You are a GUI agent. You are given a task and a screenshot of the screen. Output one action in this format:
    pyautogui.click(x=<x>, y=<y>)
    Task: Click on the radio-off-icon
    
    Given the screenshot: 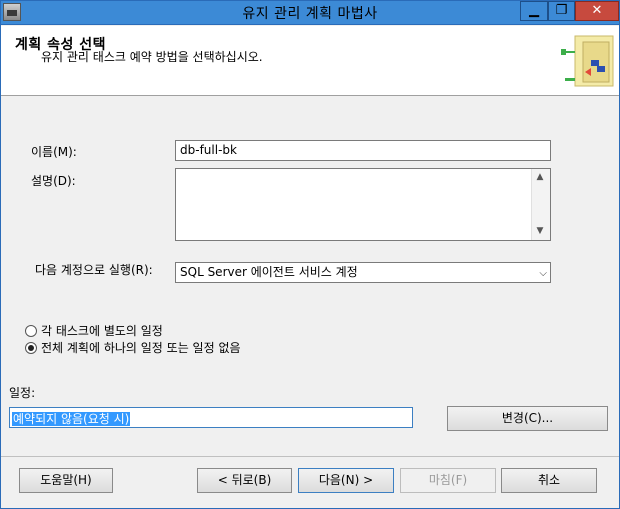 What is the action you would take?
    pyautogui.click(x=31, y=331)
    